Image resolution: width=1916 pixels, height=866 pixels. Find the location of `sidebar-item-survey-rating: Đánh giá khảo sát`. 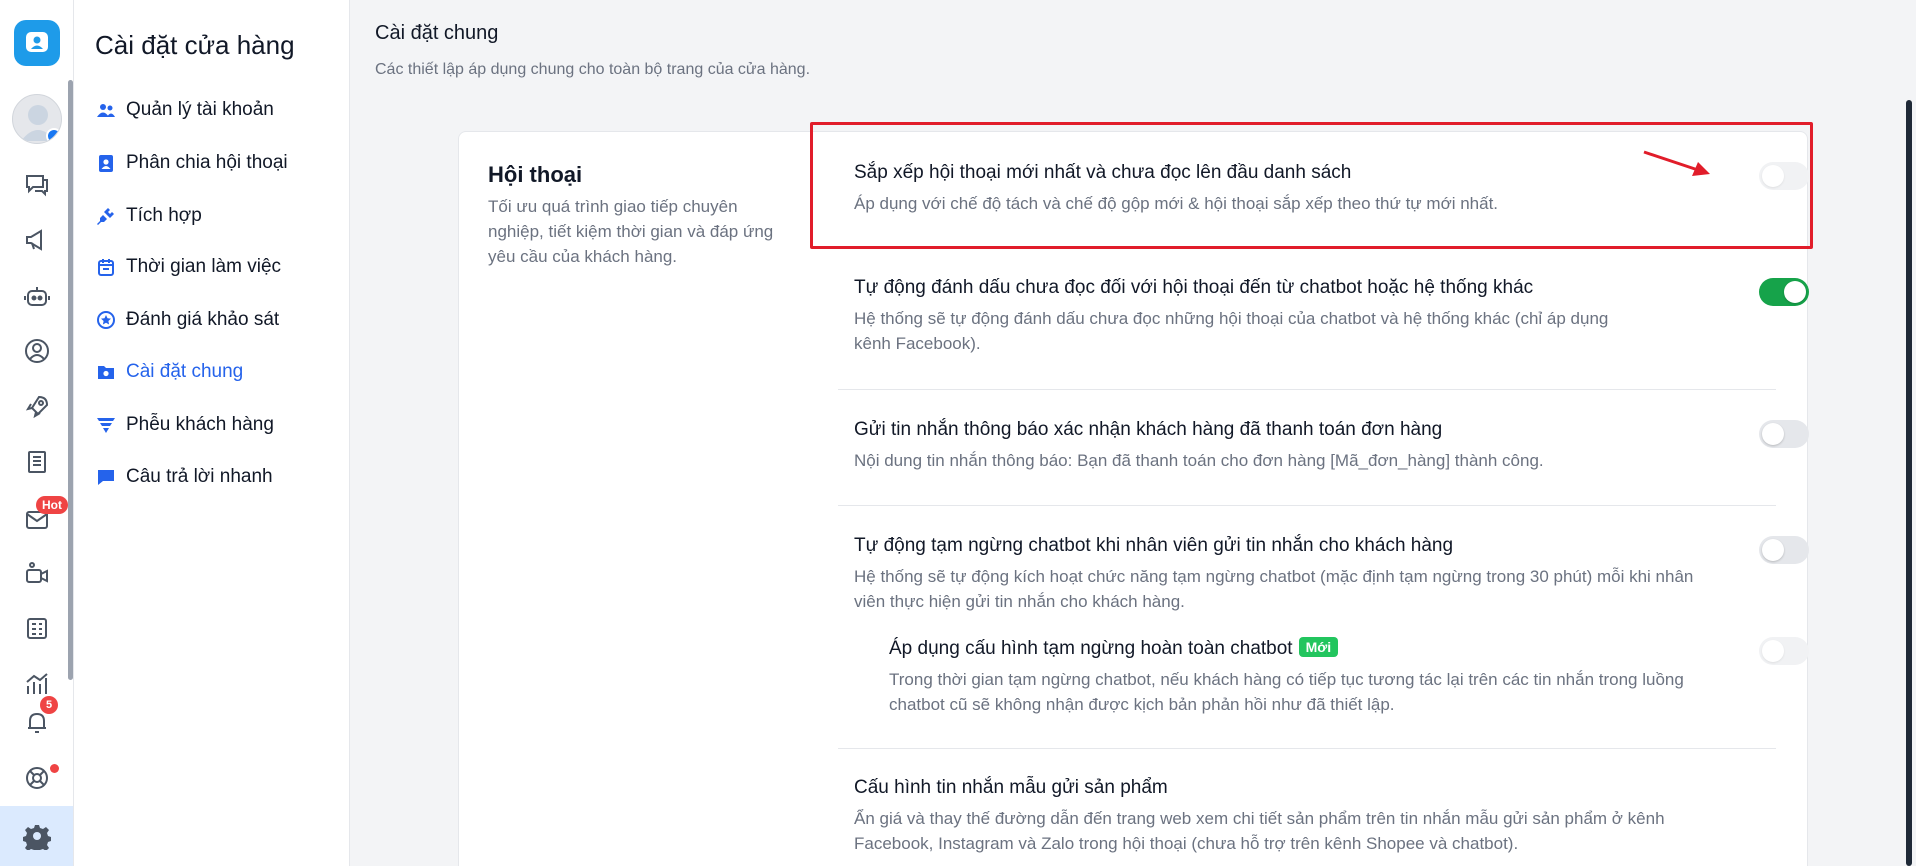

sidebar-item-survey-rating: Đánh giá khảo sát is located at coordinates (187, 320).